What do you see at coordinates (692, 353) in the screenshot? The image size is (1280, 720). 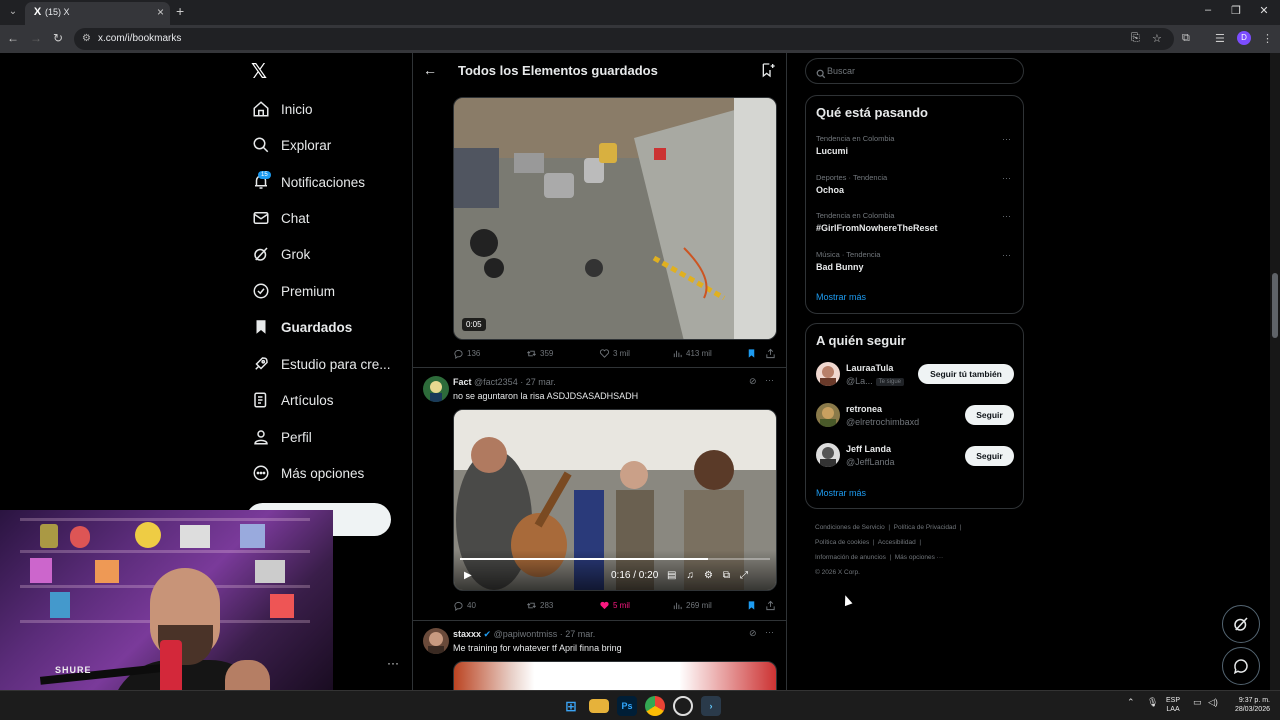 I see `views-button: 413 mil` at bounding box center [692, 353].